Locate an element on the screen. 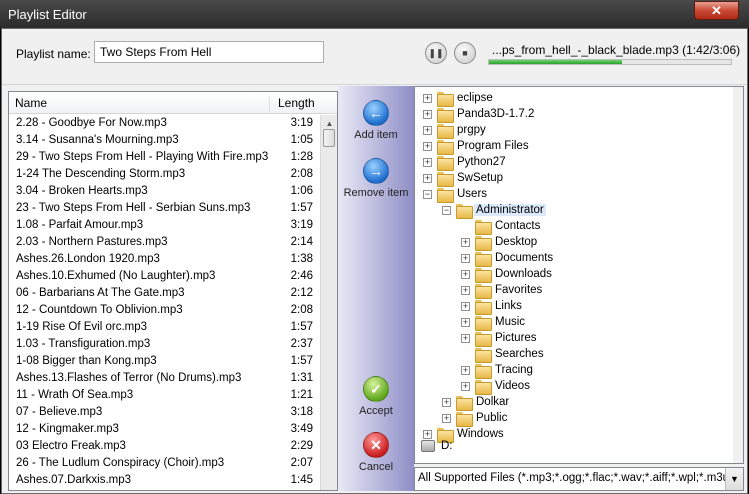 The image size is (749, 494). tree-node: + prgpy is located at coordinates (543, 131).